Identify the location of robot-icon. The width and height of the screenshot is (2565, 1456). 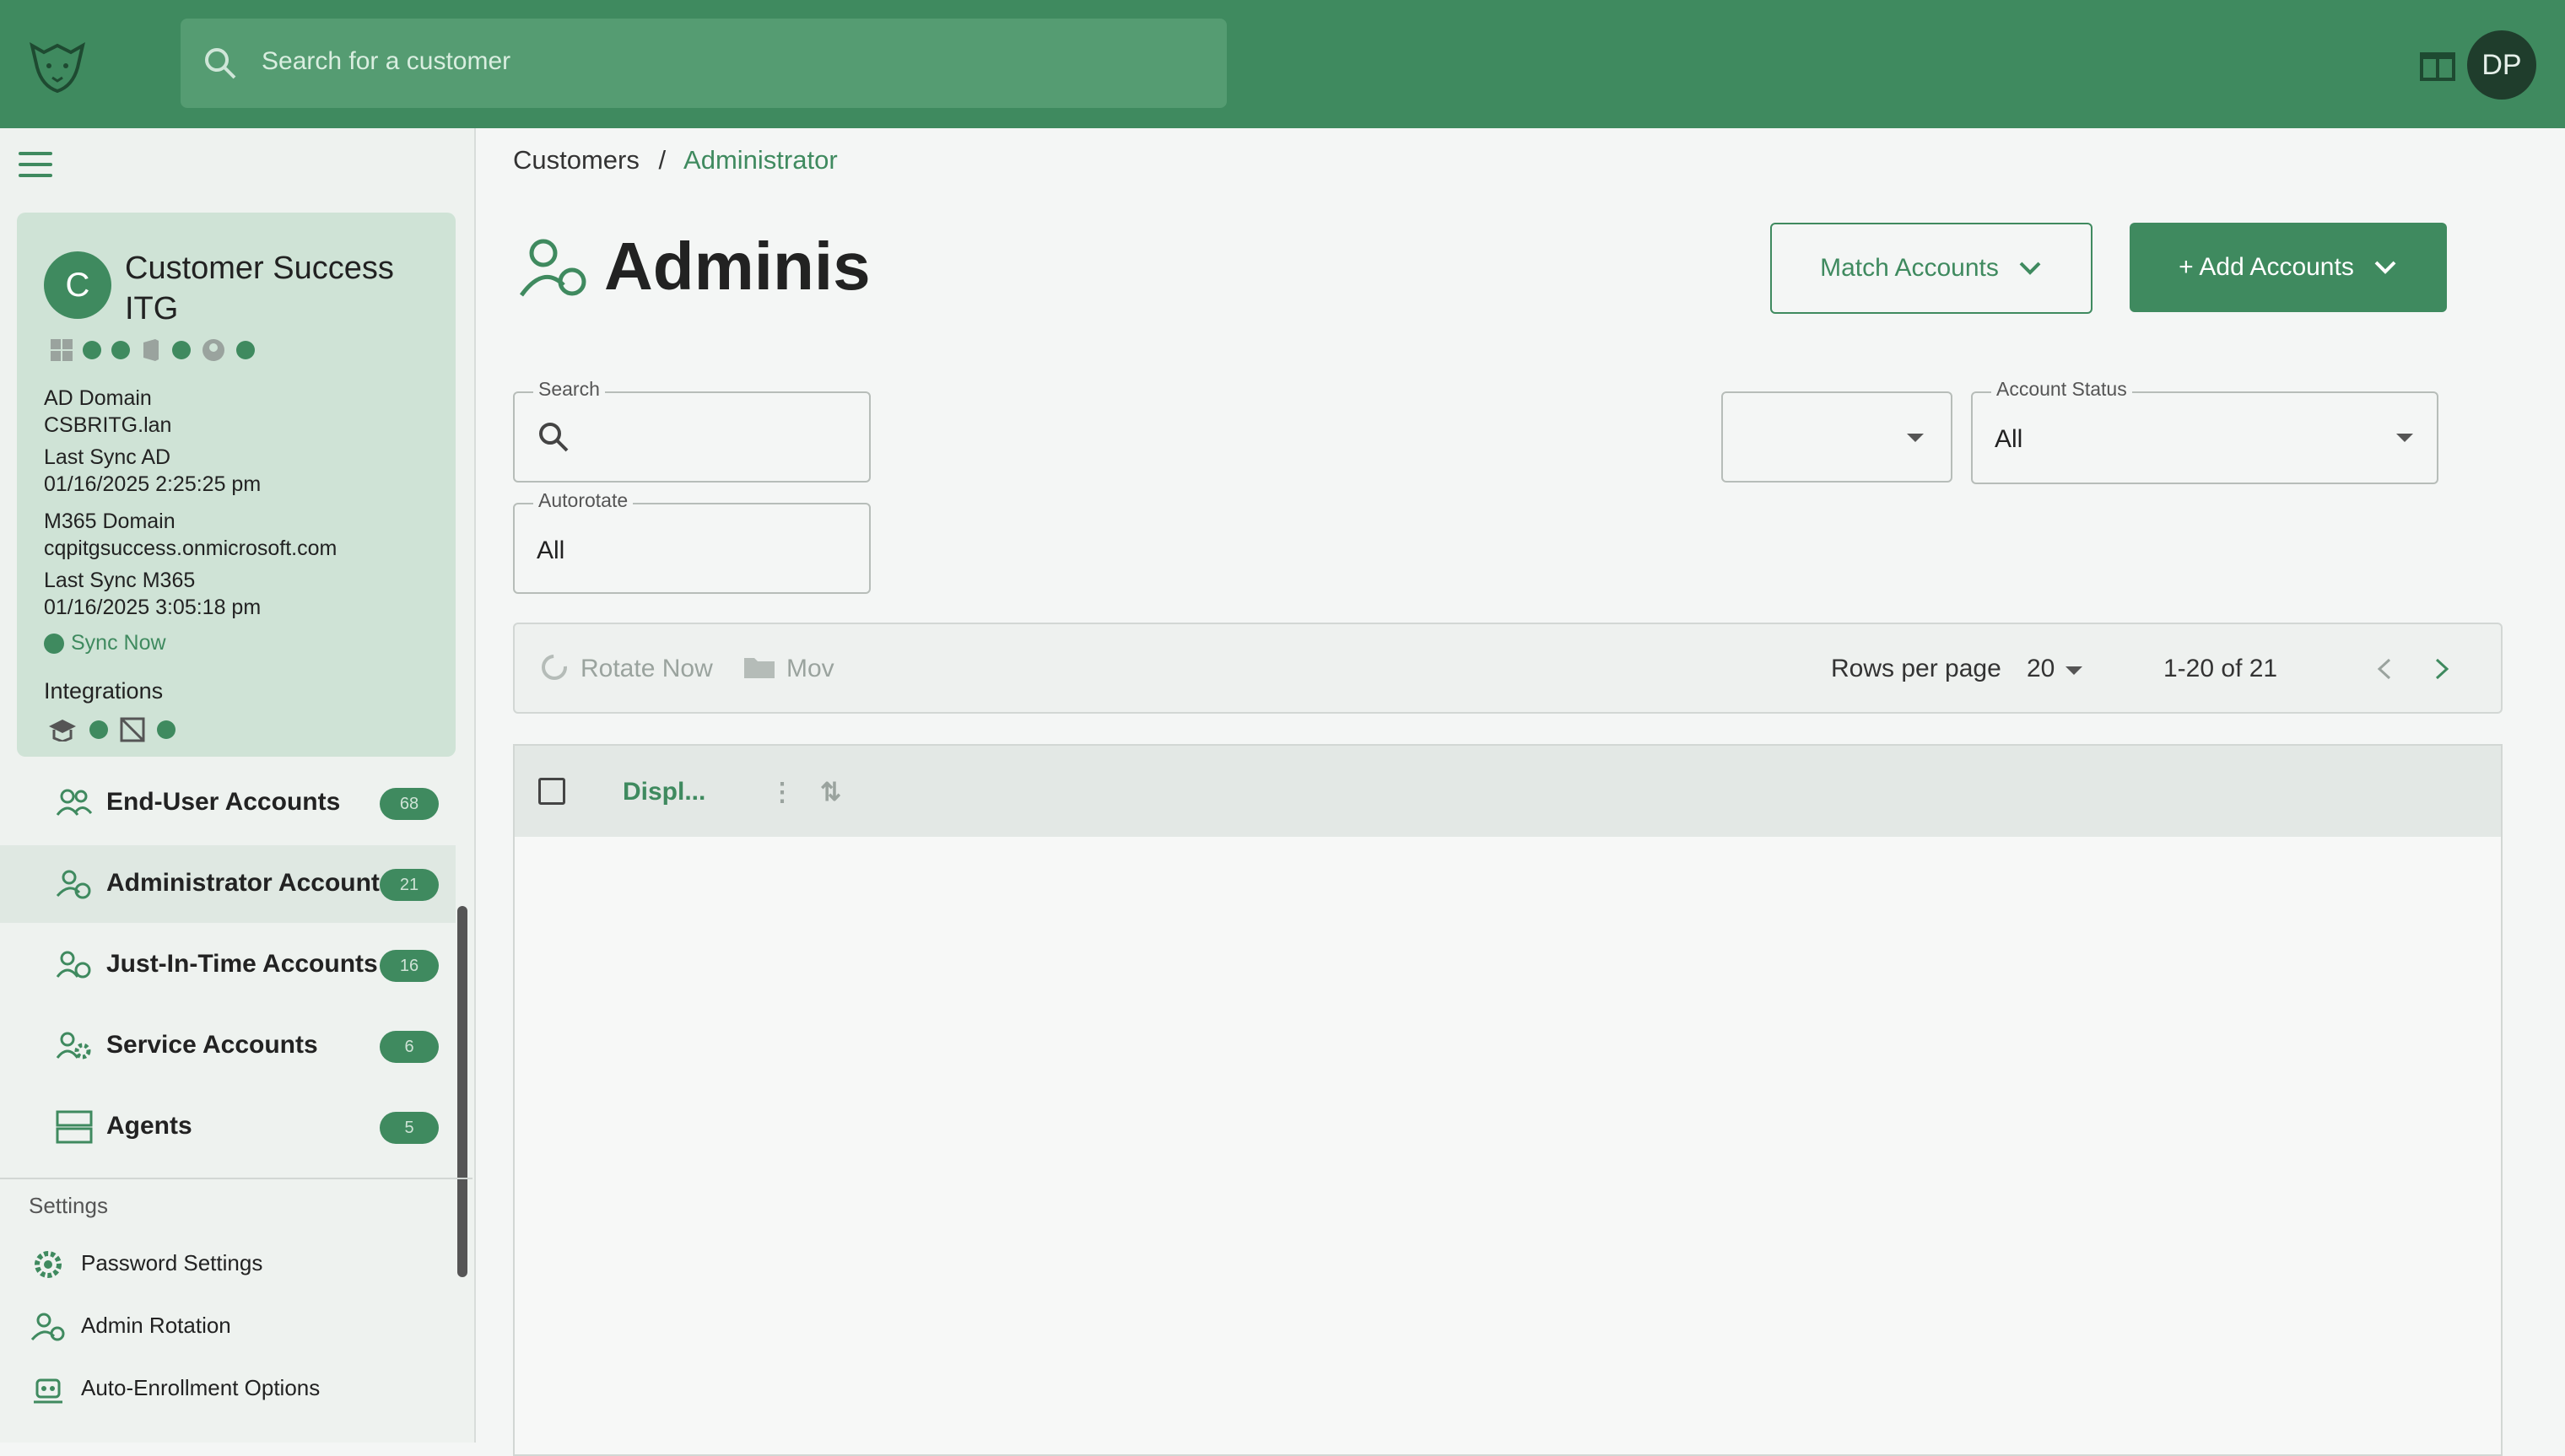
(48, 1391).